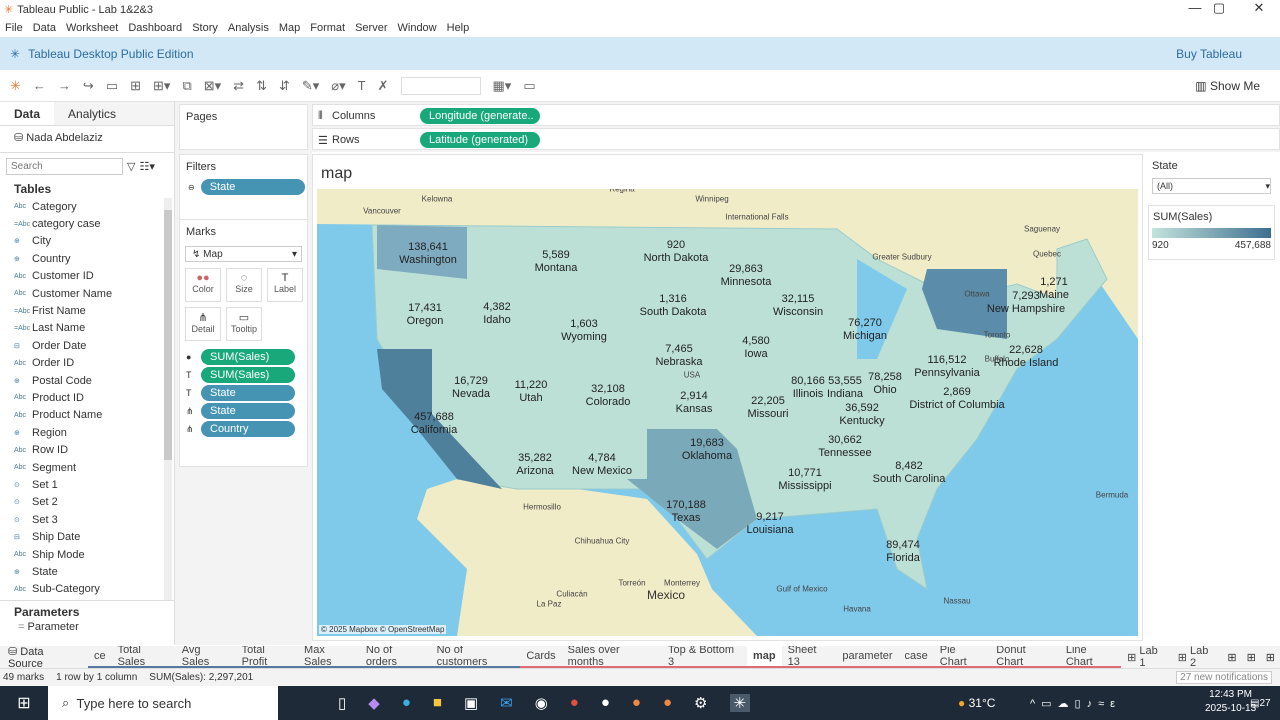  What do you see at coordinates (497, 314) in the screenshot?
I see `state-label: 4,382 Idaho` at bounding box center [497, 314].